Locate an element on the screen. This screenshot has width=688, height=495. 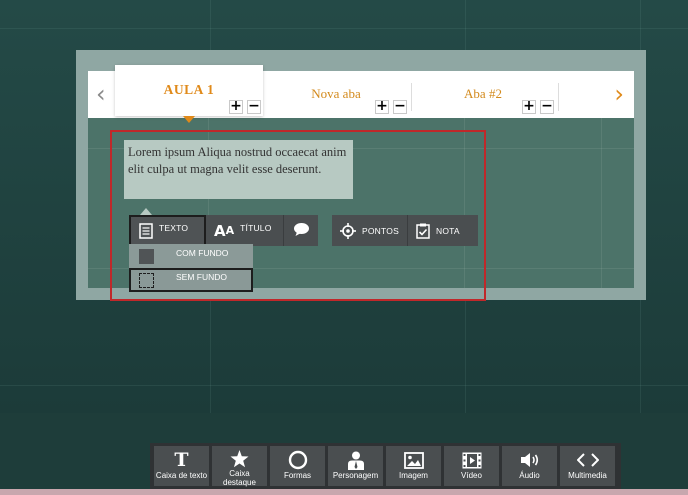
multimedia-label: Multimedia is located at coordinates (587, 475).